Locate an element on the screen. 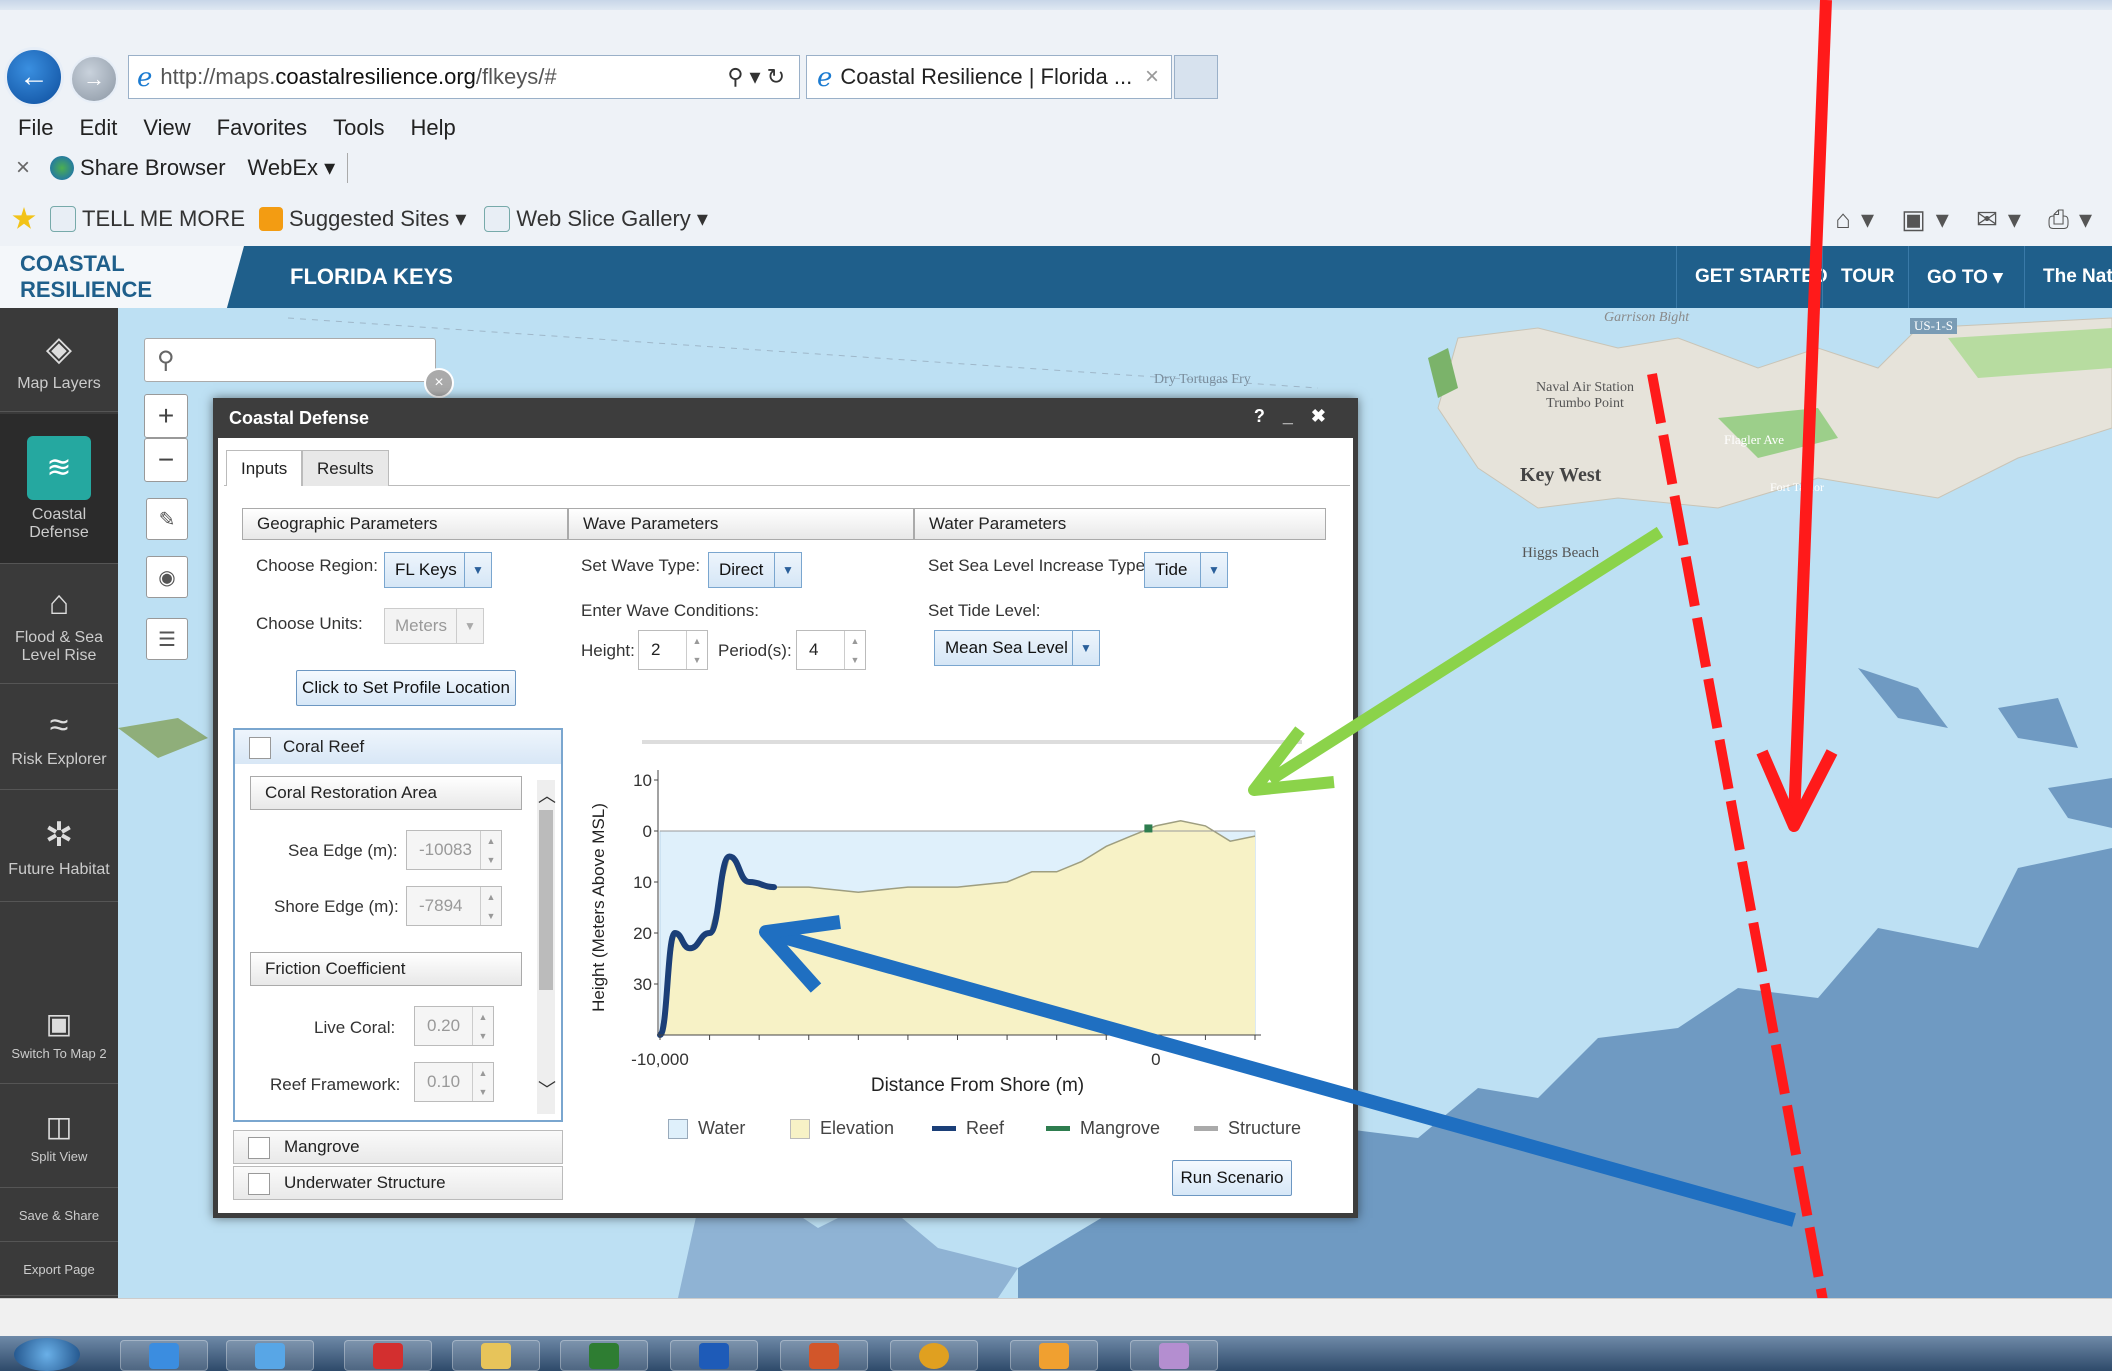 The width and height of the screenshot is (2112, 1371). ie-icon is located at coordinates (270, 1356).